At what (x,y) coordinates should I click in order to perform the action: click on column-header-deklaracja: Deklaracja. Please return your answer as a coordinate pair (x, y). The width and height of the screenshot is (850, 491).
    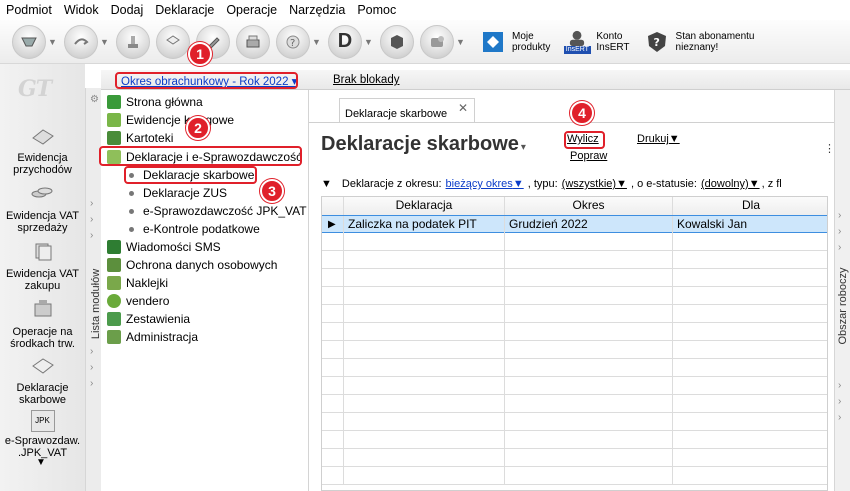
    Looking at the image, I should click on (424, 206).